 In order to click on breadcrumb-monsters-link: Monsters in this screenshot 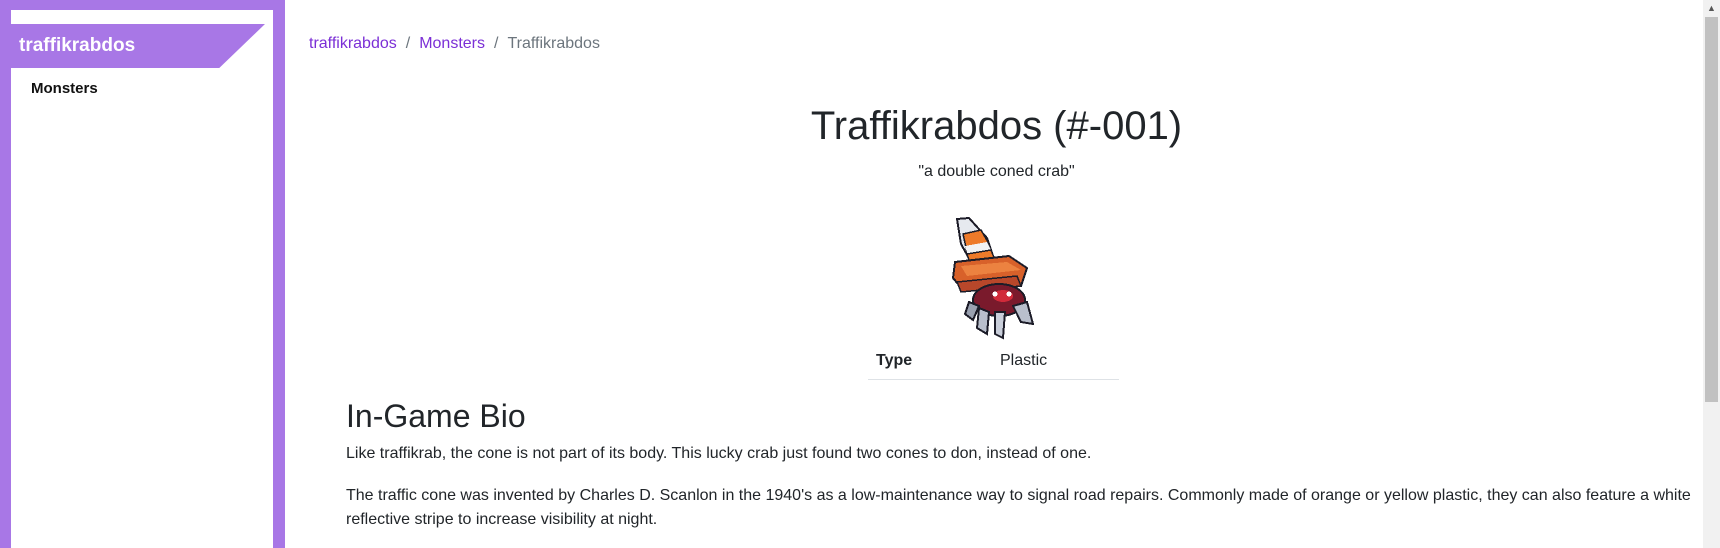, I will do `click(452, 43)`.